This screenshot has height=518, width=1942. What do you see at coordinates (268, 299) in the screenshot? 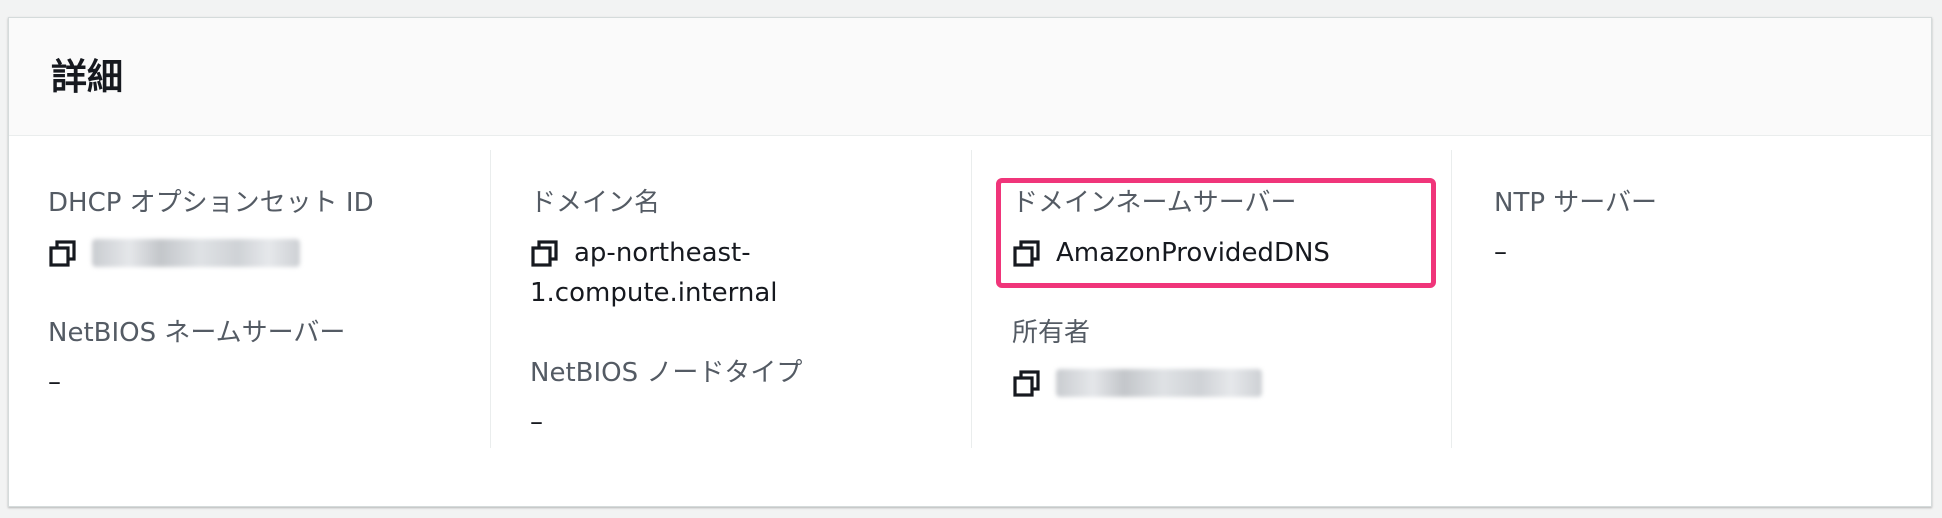
I see `column-1: DHCP オプションセット ID NetBIOS ネームサーバー –` at bounding box center [268, 299].